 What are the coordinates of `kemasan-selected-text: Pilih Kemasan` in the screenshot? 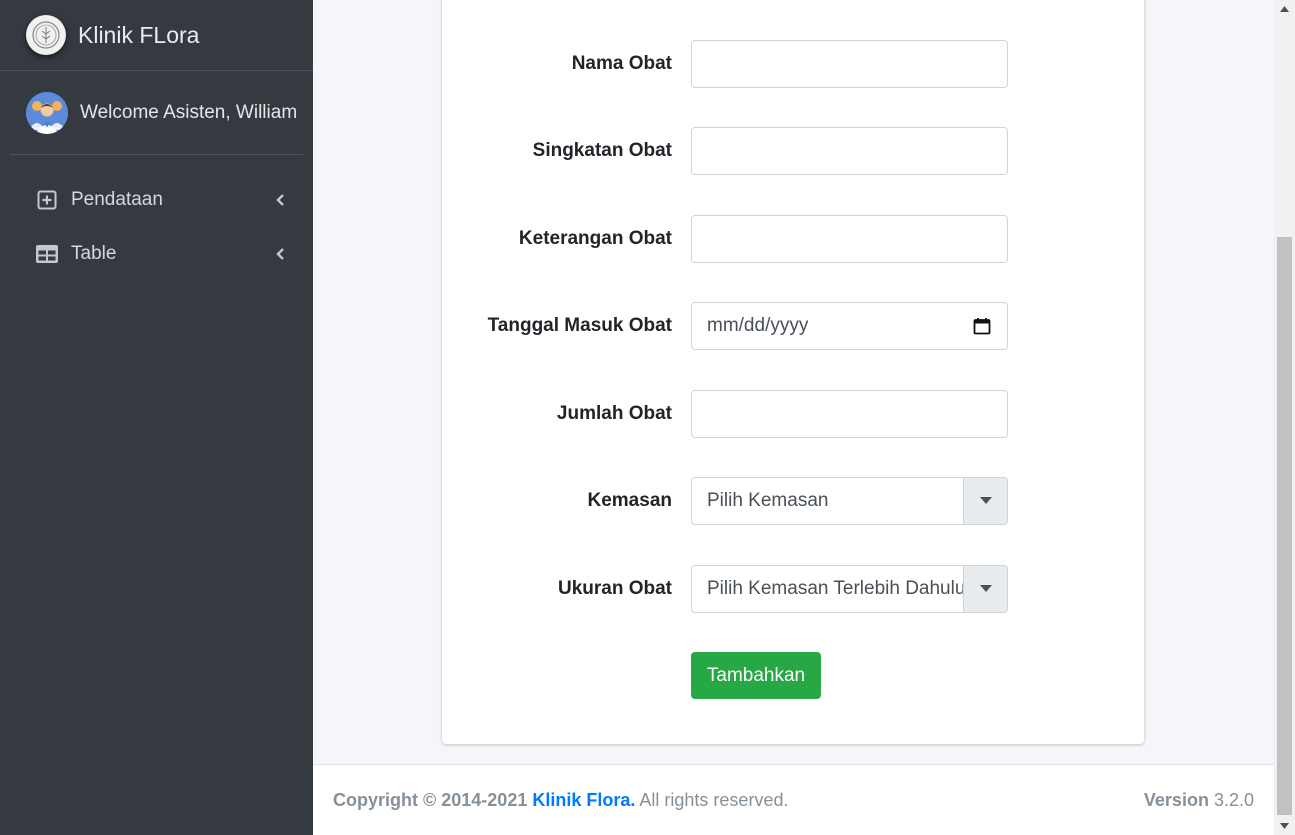 It's located at (768, 500).